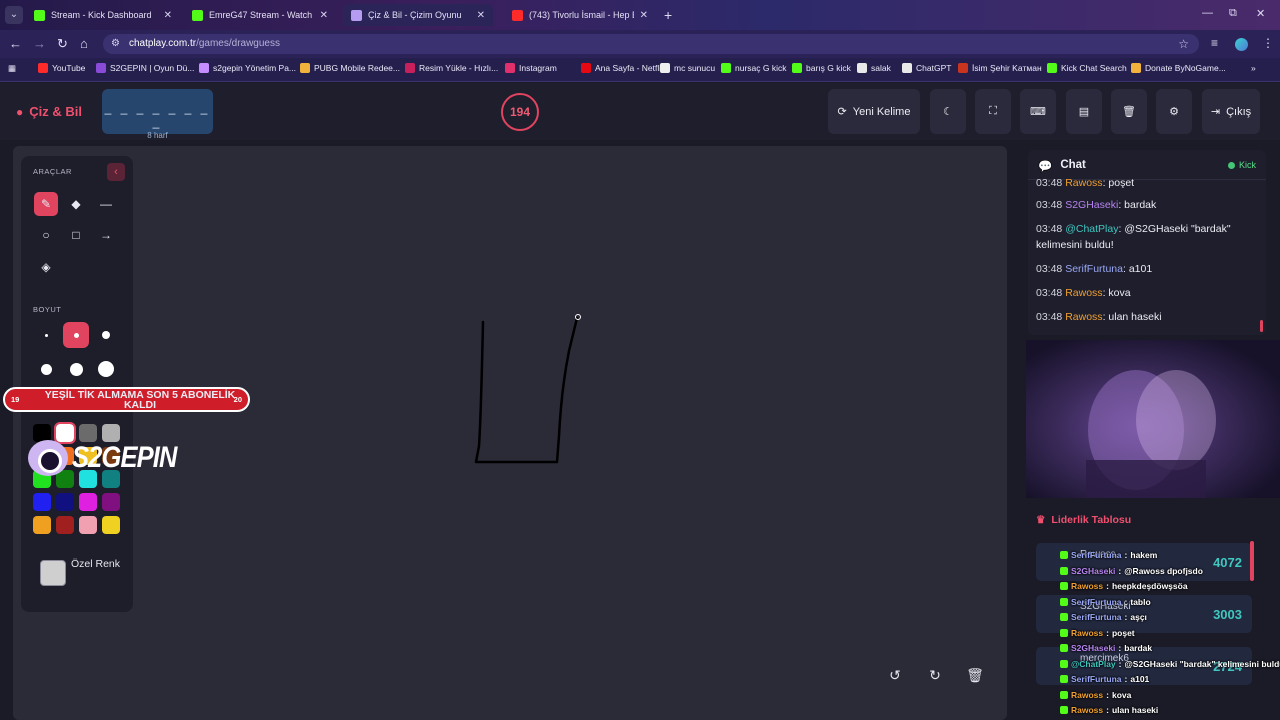 The image size is (1280, 720). Describe the element at coordinates (881, 68) in the screenshot. I see `bookmark-label: salak` at that location.